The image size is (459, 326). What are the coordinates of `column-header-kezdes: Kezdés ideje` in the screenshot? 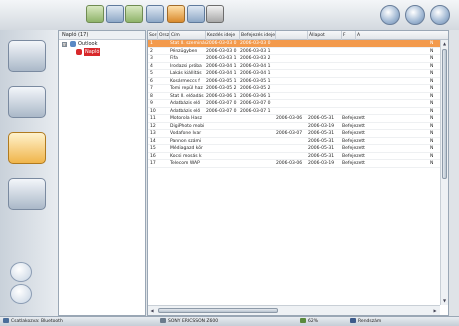 It's located at (223, 35).